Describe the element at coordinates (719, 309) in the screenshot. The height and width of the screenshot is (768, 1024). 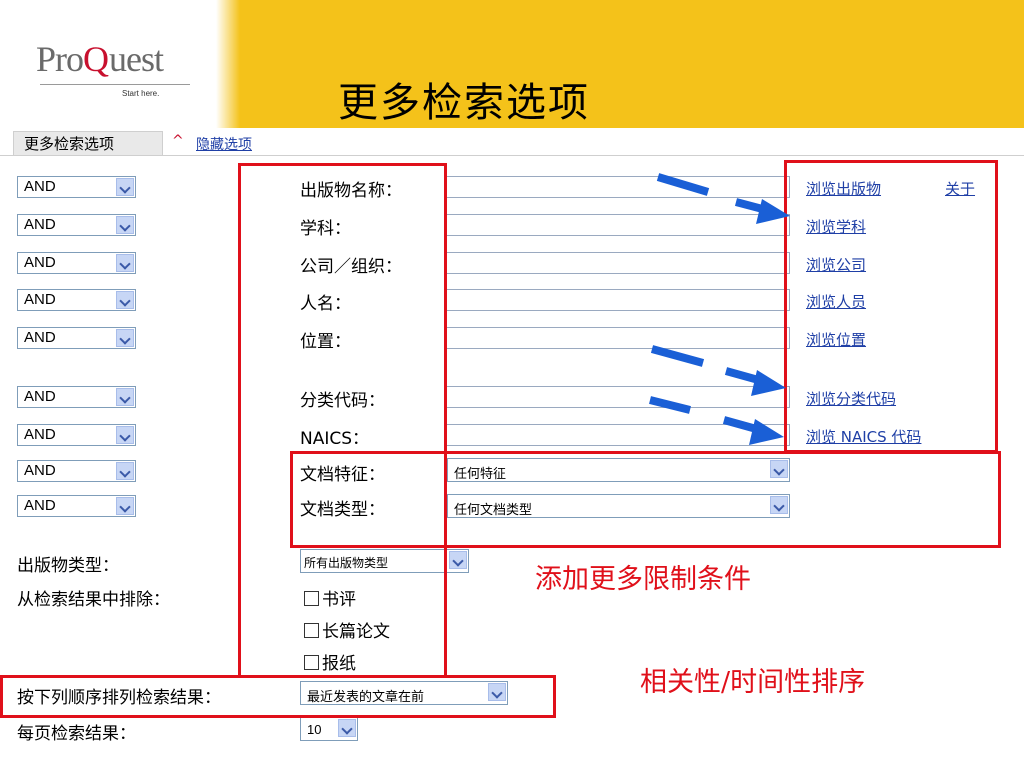
I see `annotation-arrows` at that location.